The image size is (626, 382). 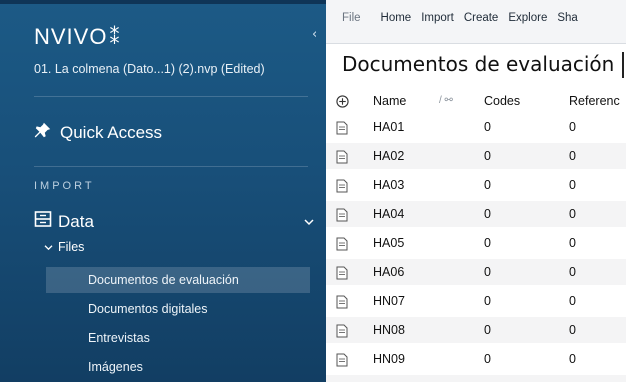 I want to click on ribbon: File Home Import Create Explore Sha, so click(x=476, y=22).